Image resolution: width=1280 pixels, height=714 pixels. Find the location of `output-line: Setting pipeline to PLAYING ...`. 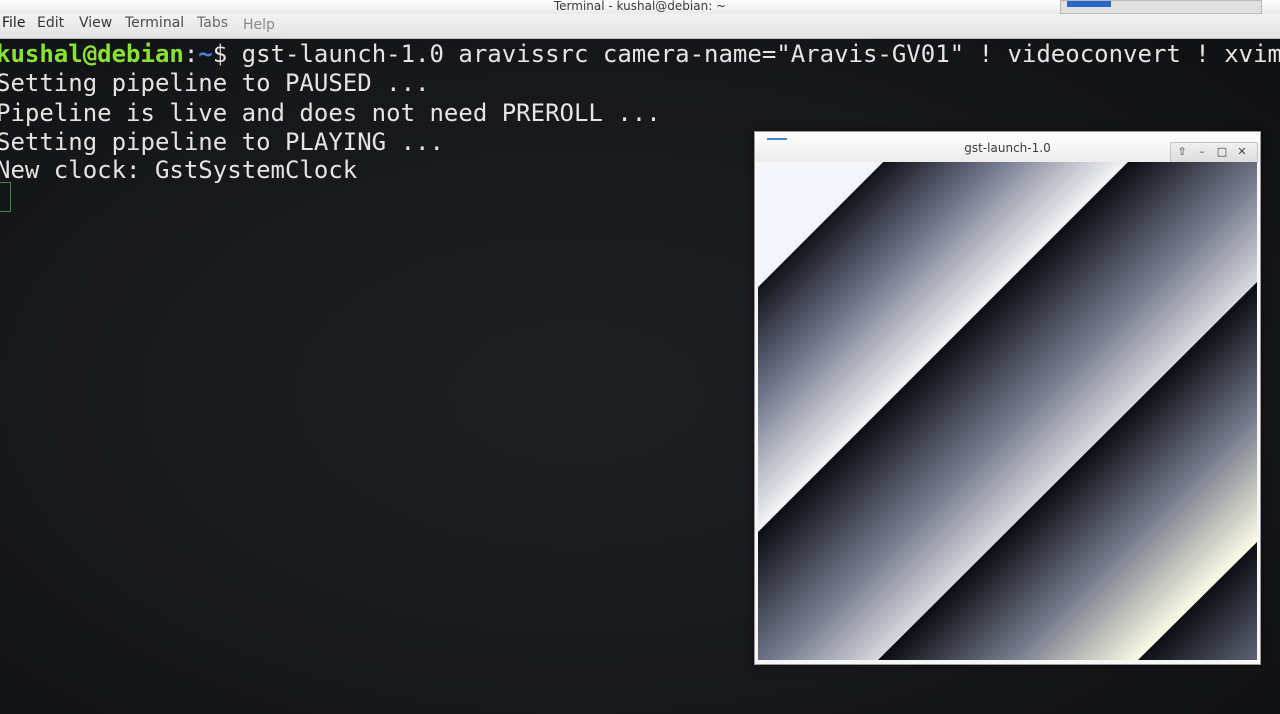

output-line: Setting pipeline to PLAYING ... is located at coordinates (222, 142).